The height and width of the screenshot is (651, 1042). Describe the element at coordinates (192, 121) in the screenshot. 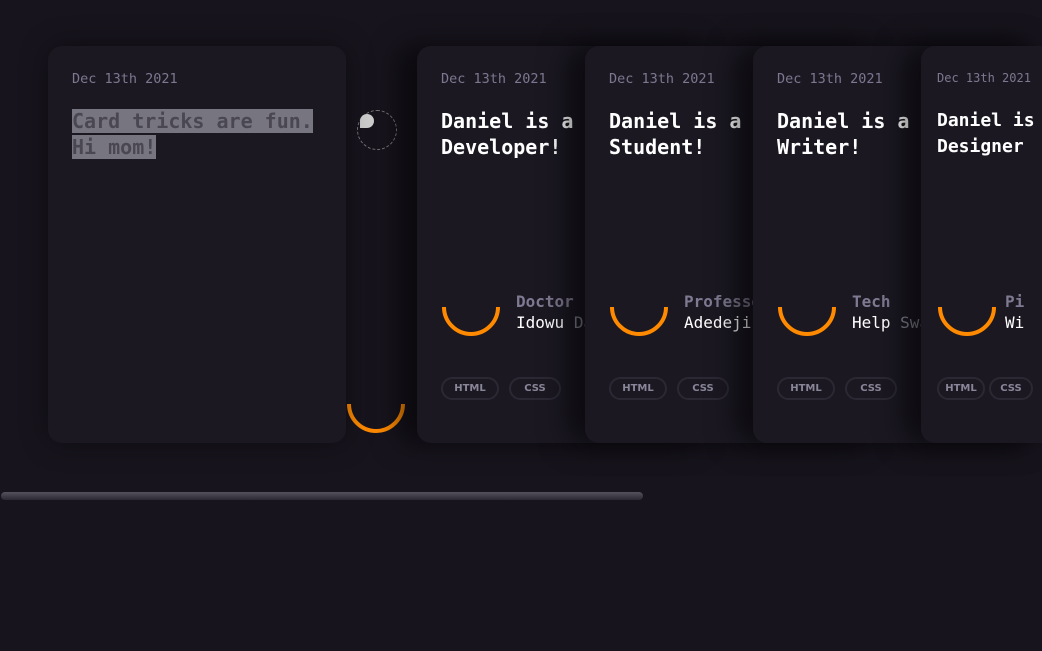

I see `title-line: Card tricks are fun.` at that location.